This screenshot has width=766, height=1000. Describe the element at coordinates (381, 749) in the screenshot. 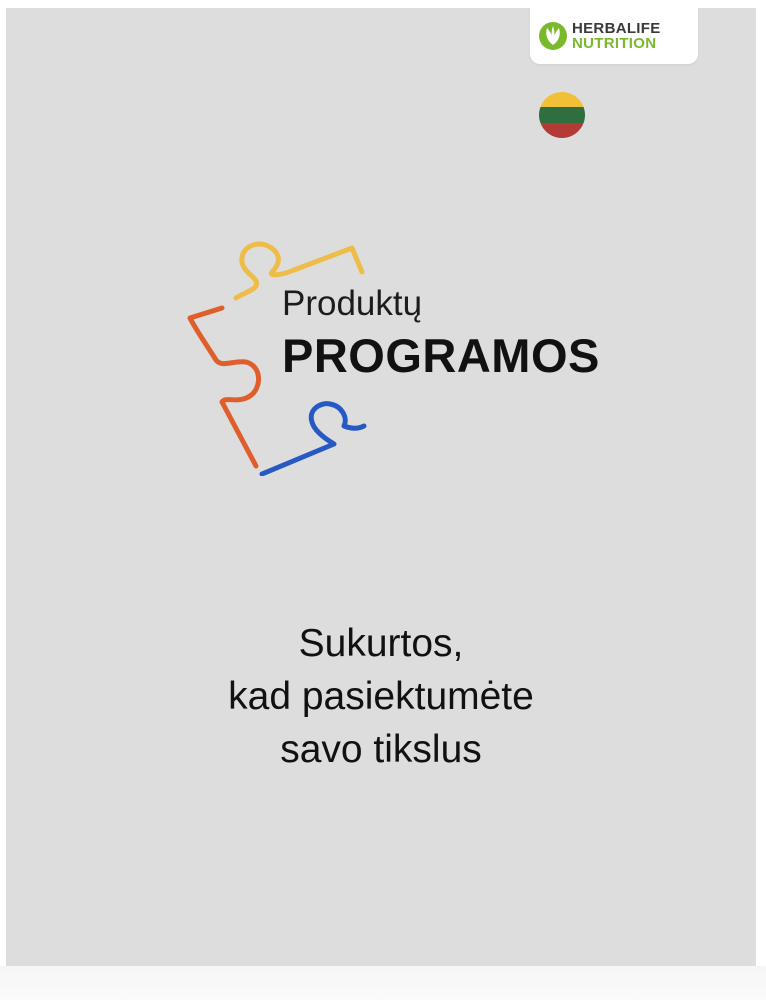

I see `tagline-line: savo tikslus` at that location.